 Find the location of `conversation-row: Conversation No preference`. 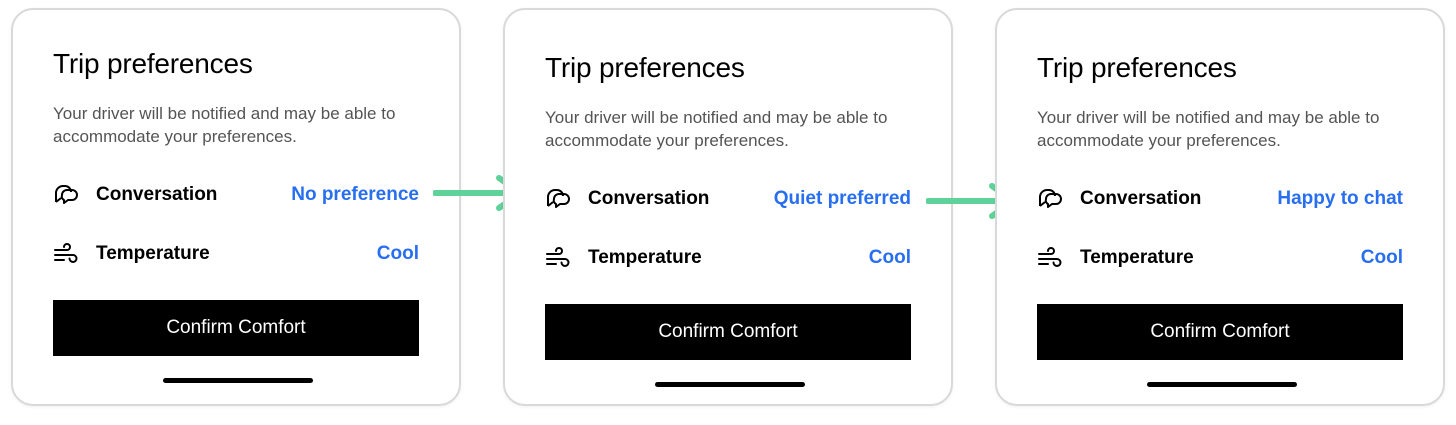

conversation-row: Conversation No preference is located at coordinates (236, 195).